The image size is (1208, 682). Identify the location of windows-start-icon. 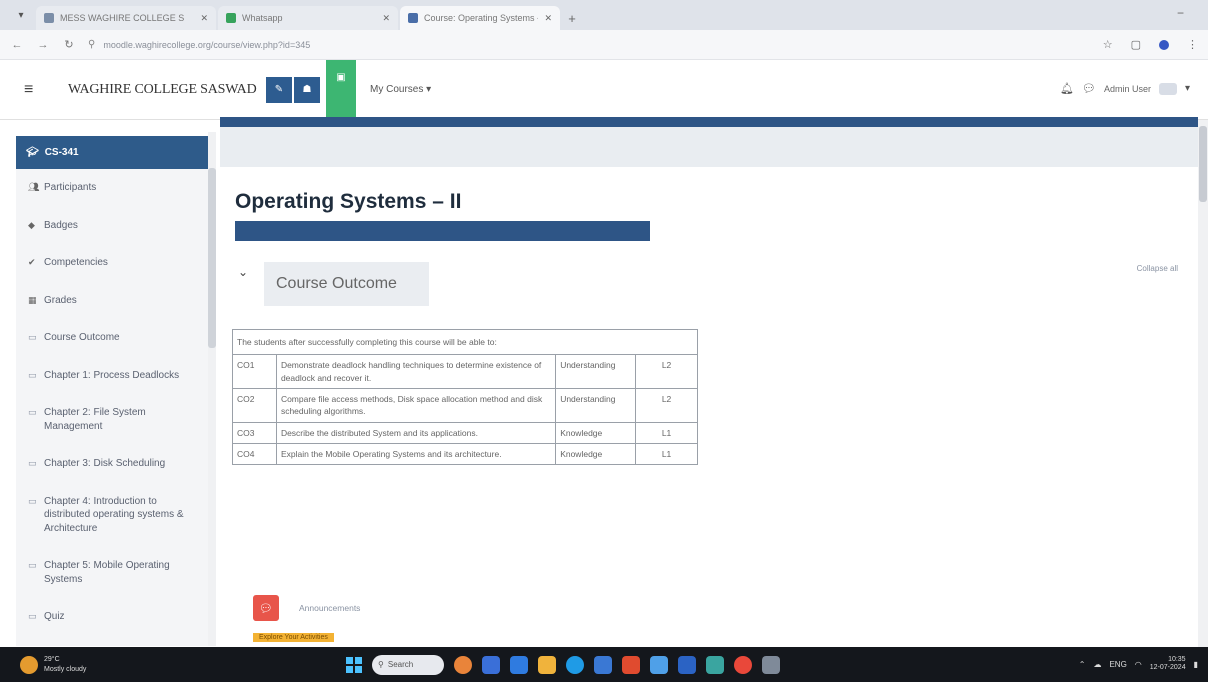
(354, 664).